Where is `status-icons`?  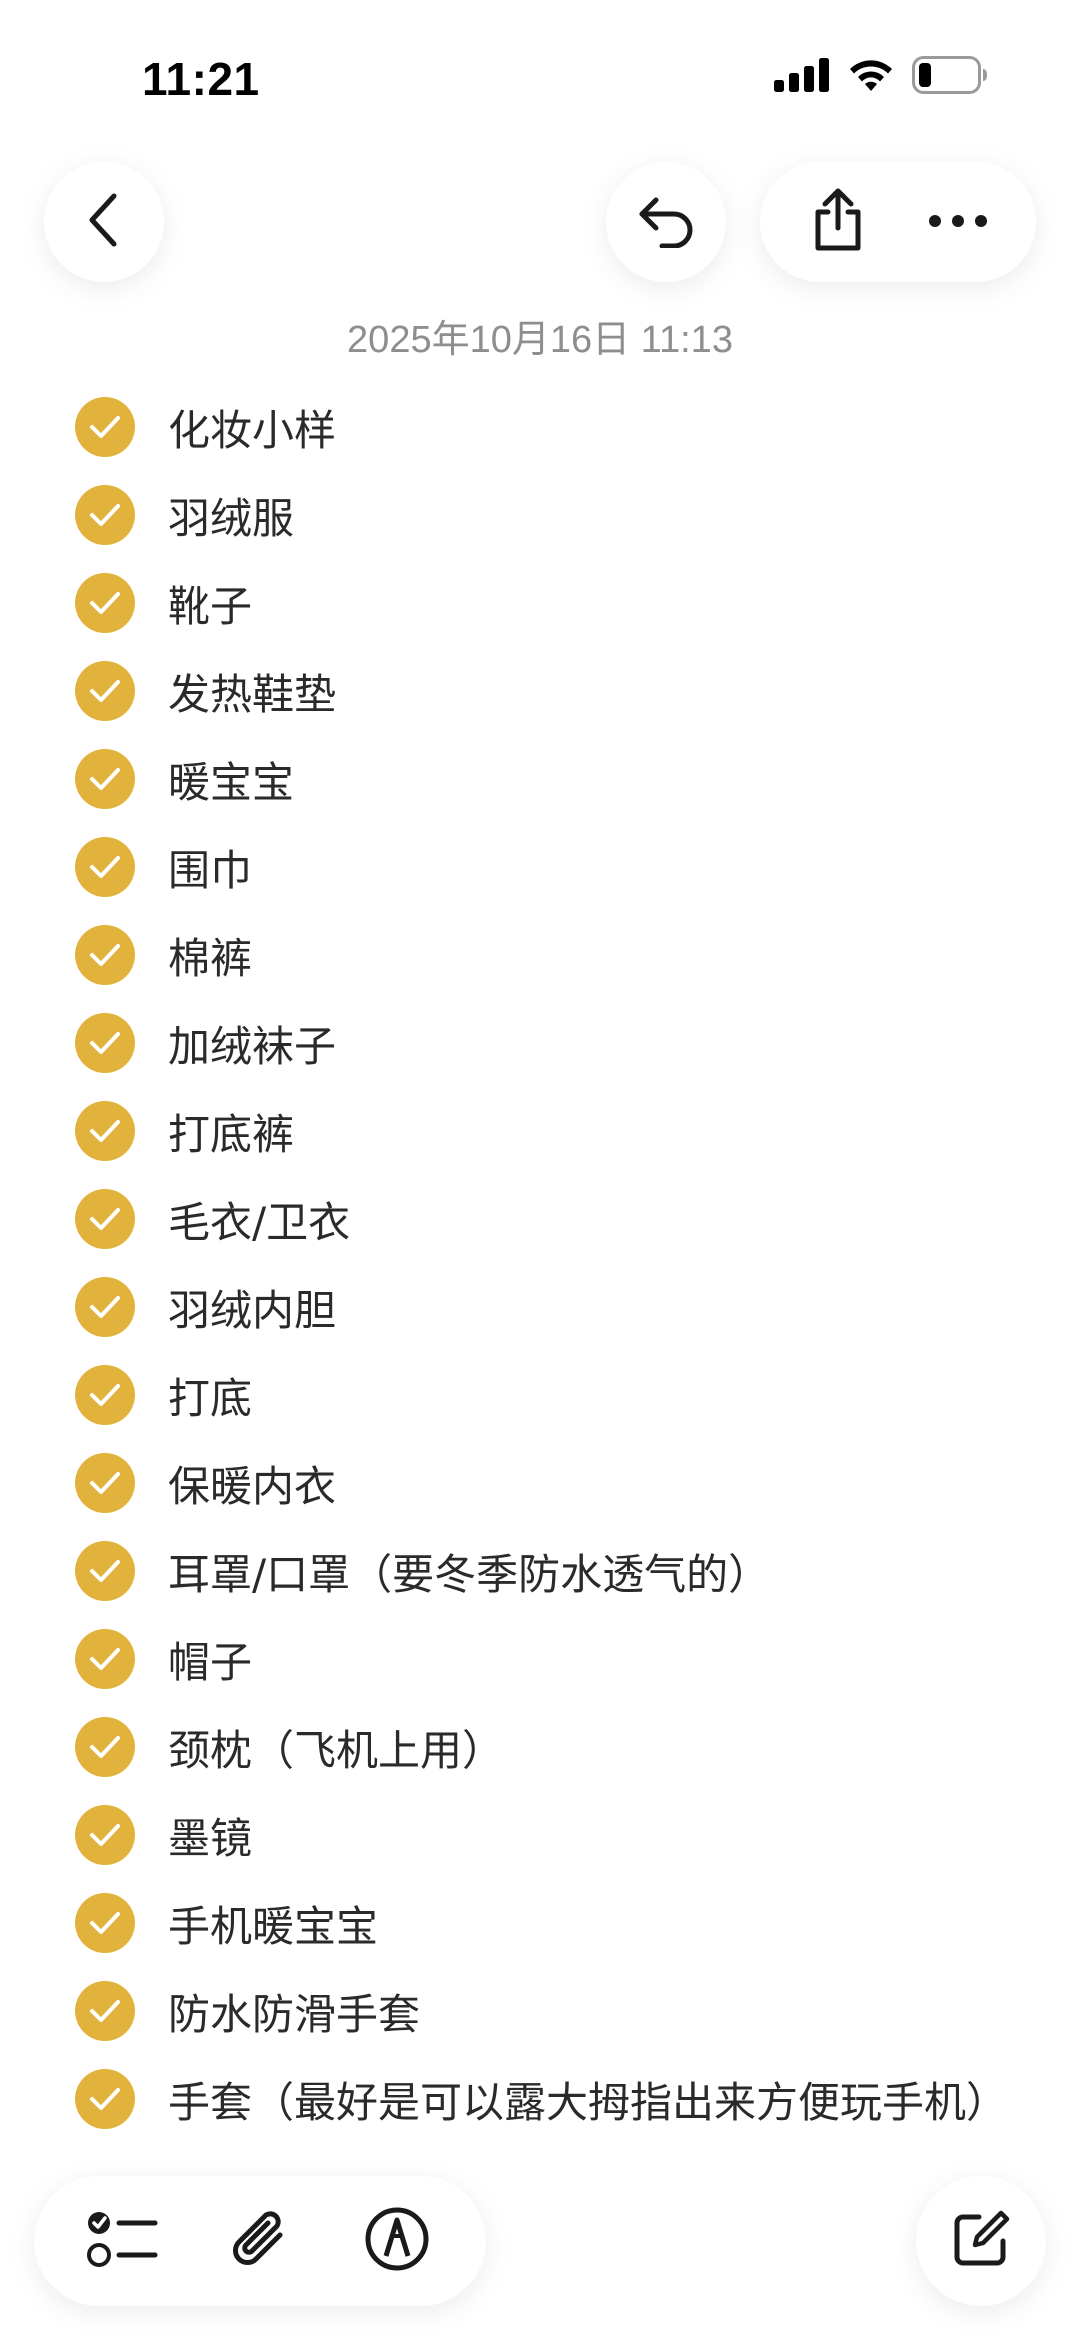
status-icons is located at coordinates (881, 77).